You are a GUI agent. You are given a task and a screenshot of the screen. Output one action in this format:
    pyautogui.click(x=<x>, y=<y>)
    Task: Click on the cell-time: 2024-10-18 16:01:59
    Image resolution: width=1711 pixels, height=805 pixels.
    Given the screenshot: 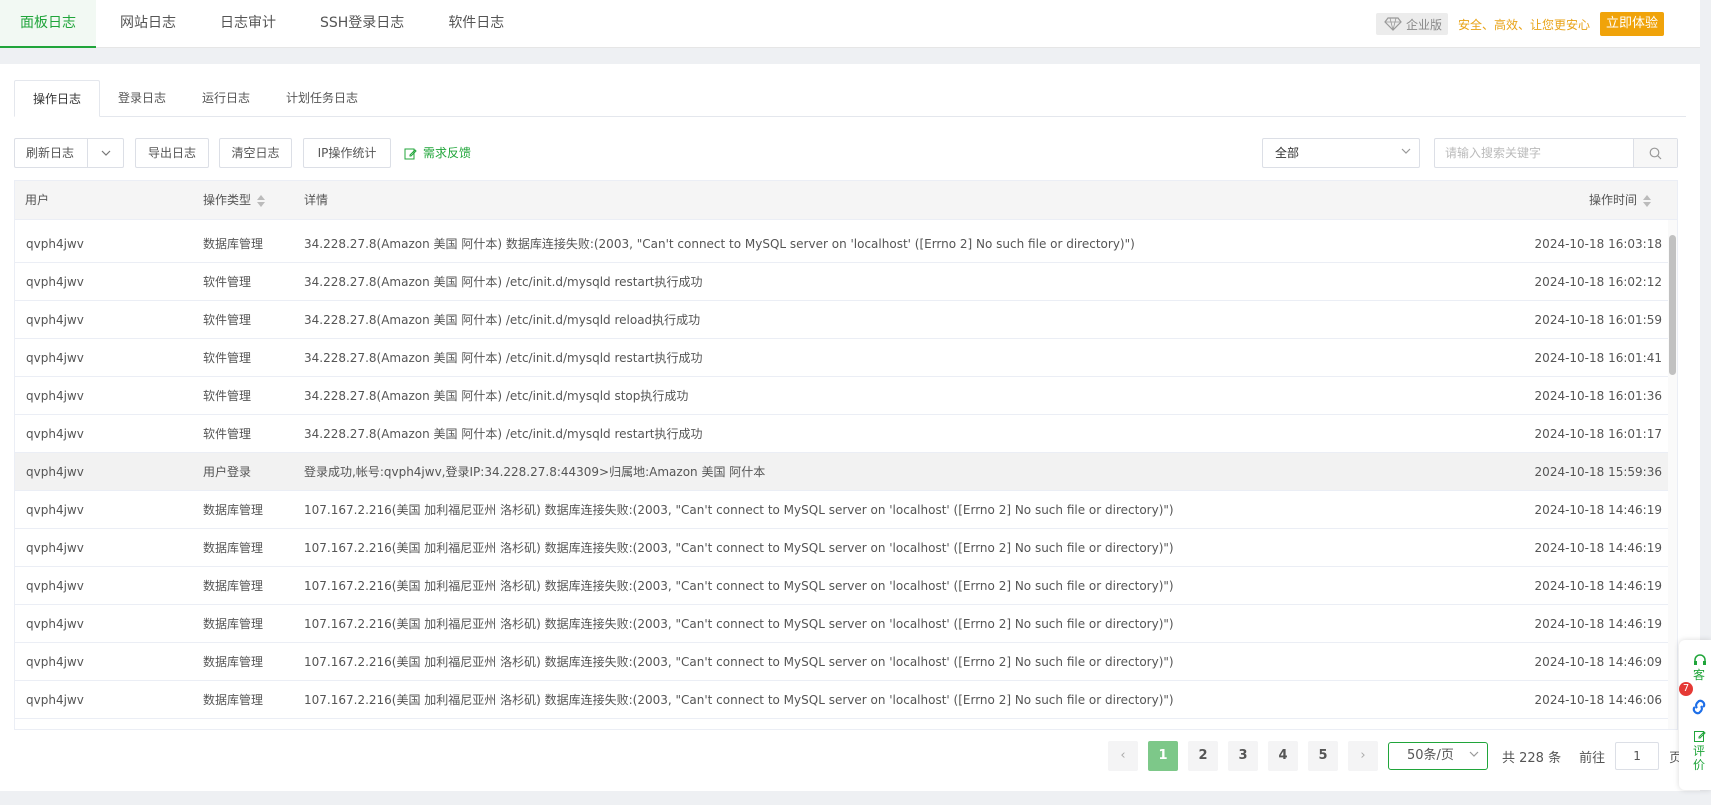 What is the action you would take?
    pyautogui.click(x=1598, y=320)
    